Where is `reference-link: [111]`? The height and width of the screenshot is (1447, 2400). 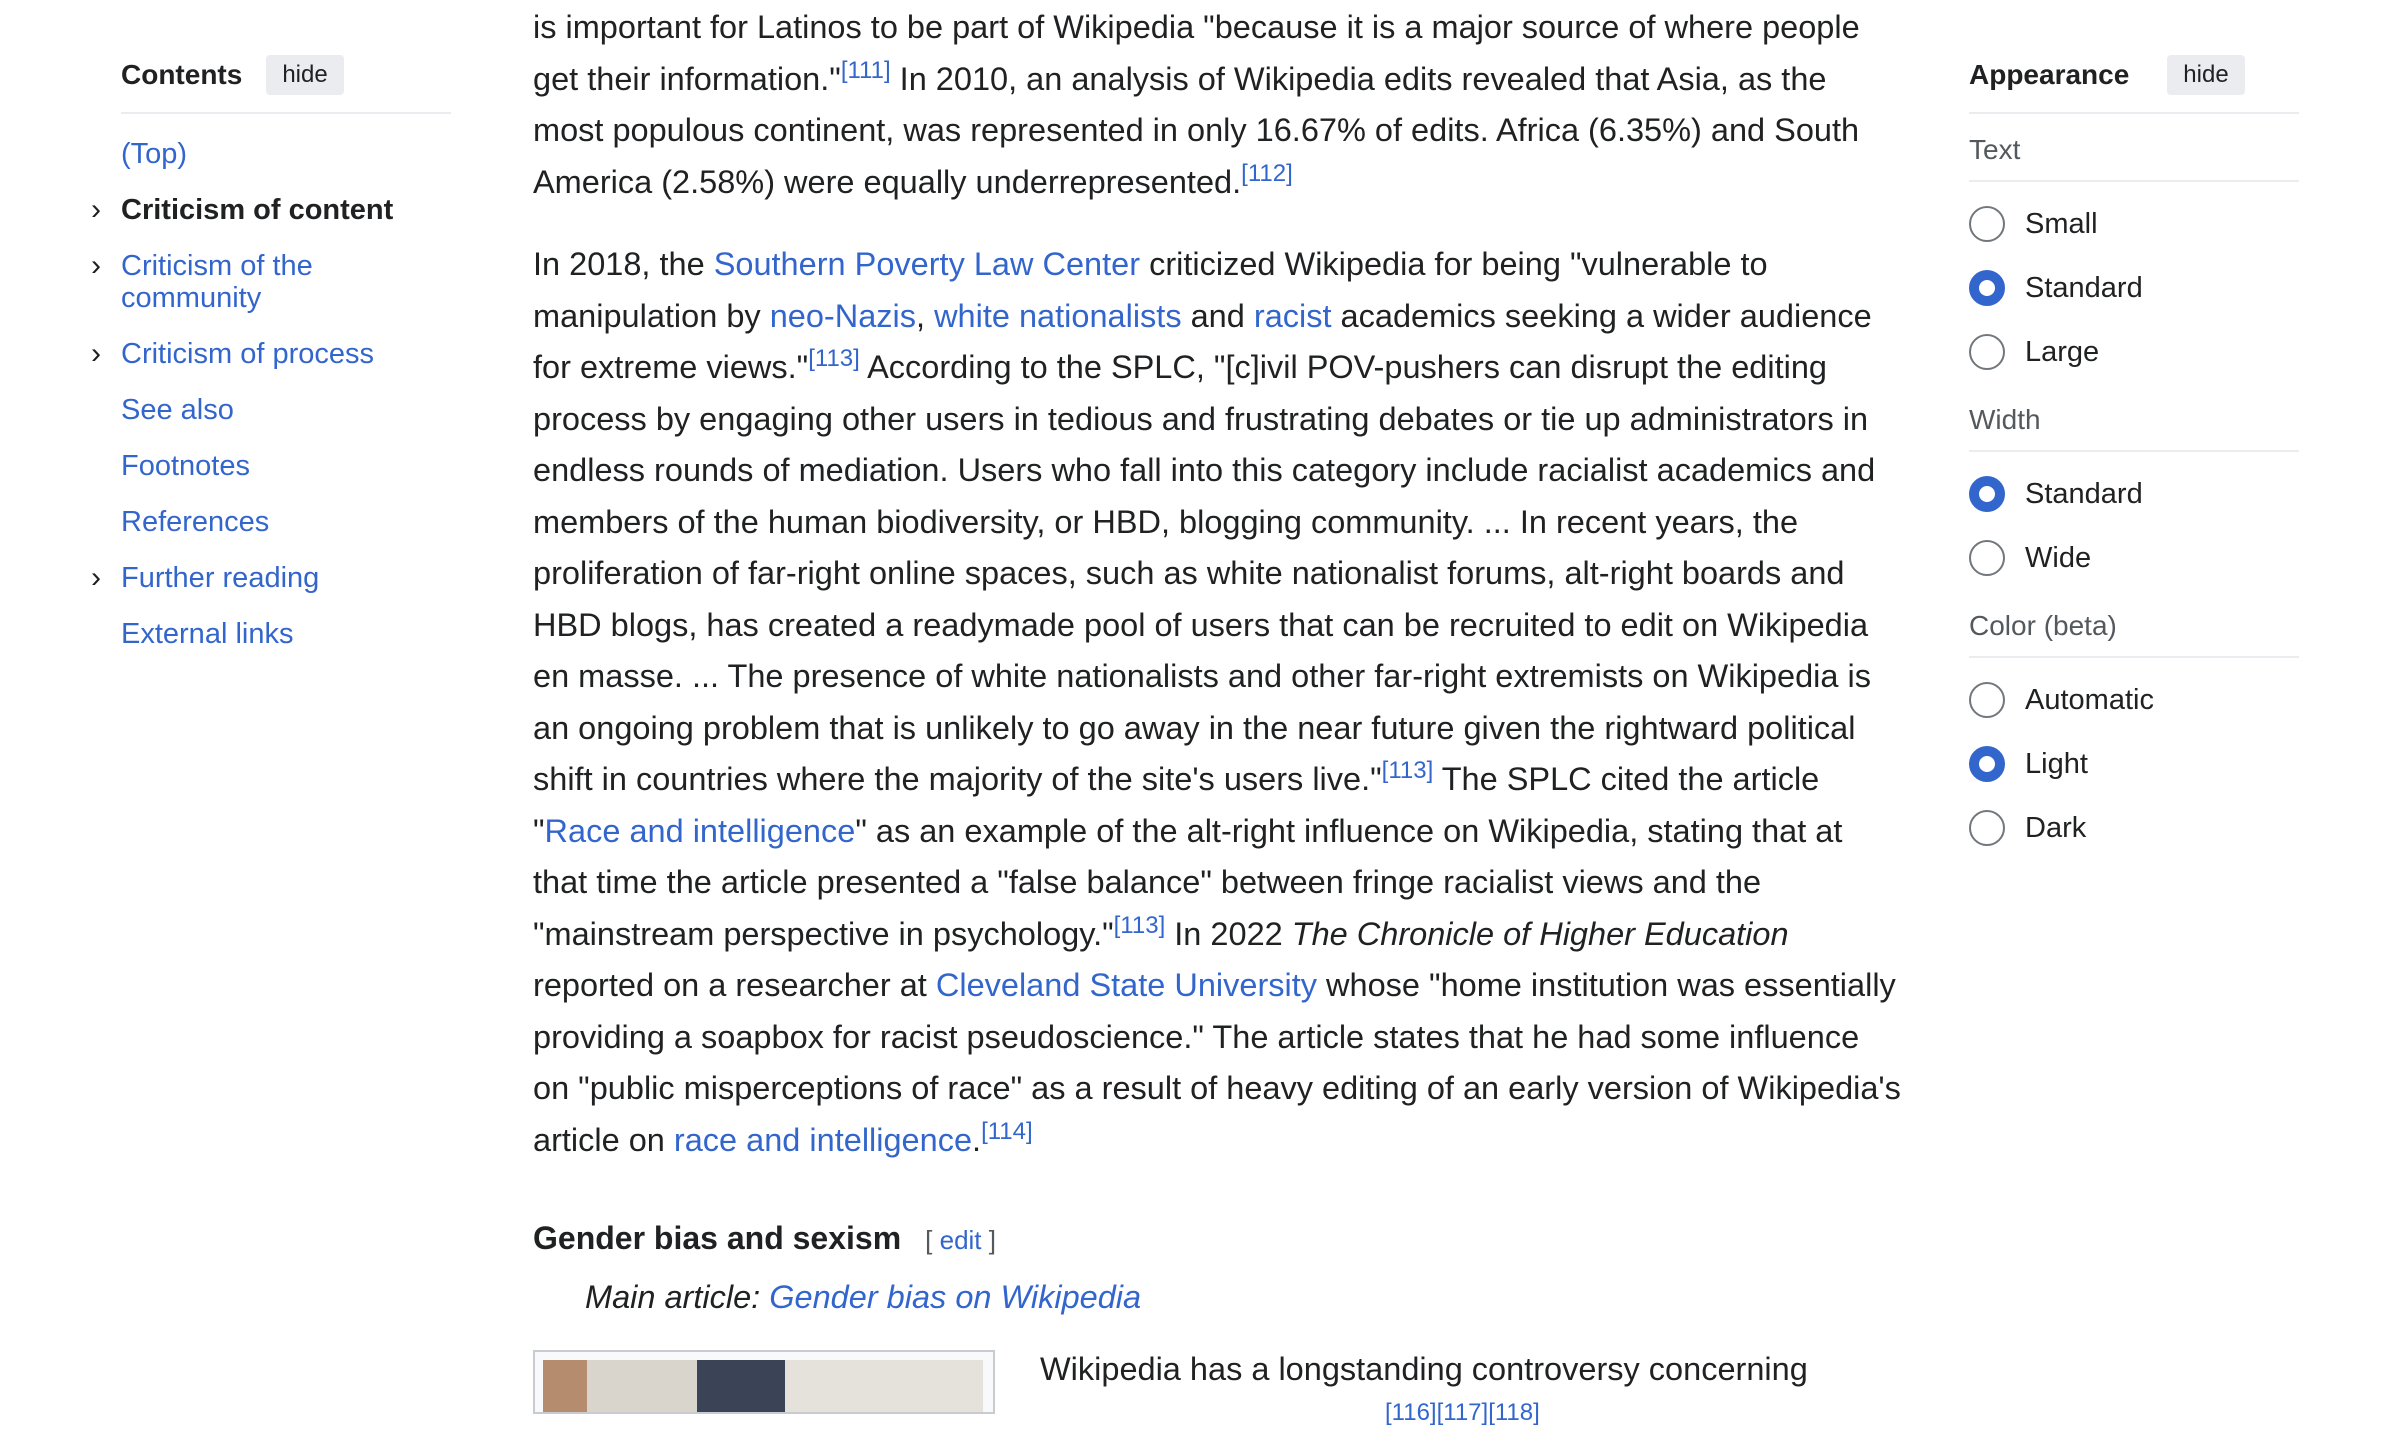 reference-link: [111] is located at coordinates (866, 70).